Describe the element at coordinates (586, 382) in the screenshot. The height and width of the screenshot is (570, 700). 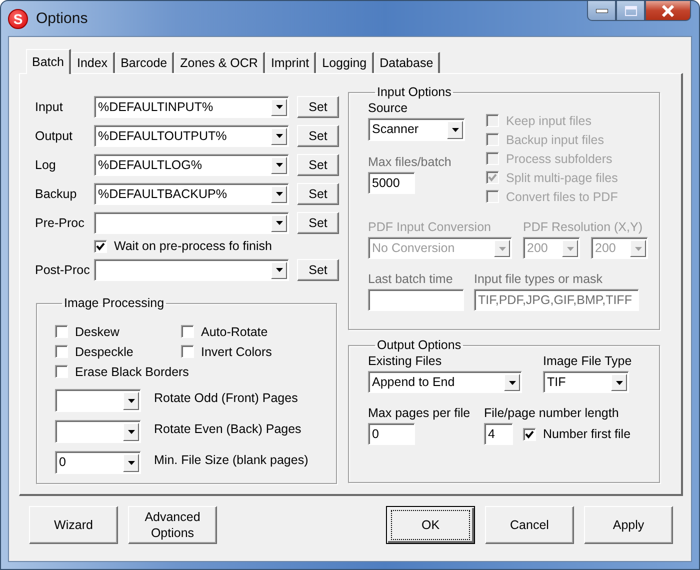
I see `image-type-dropdown: TIF` at that location.